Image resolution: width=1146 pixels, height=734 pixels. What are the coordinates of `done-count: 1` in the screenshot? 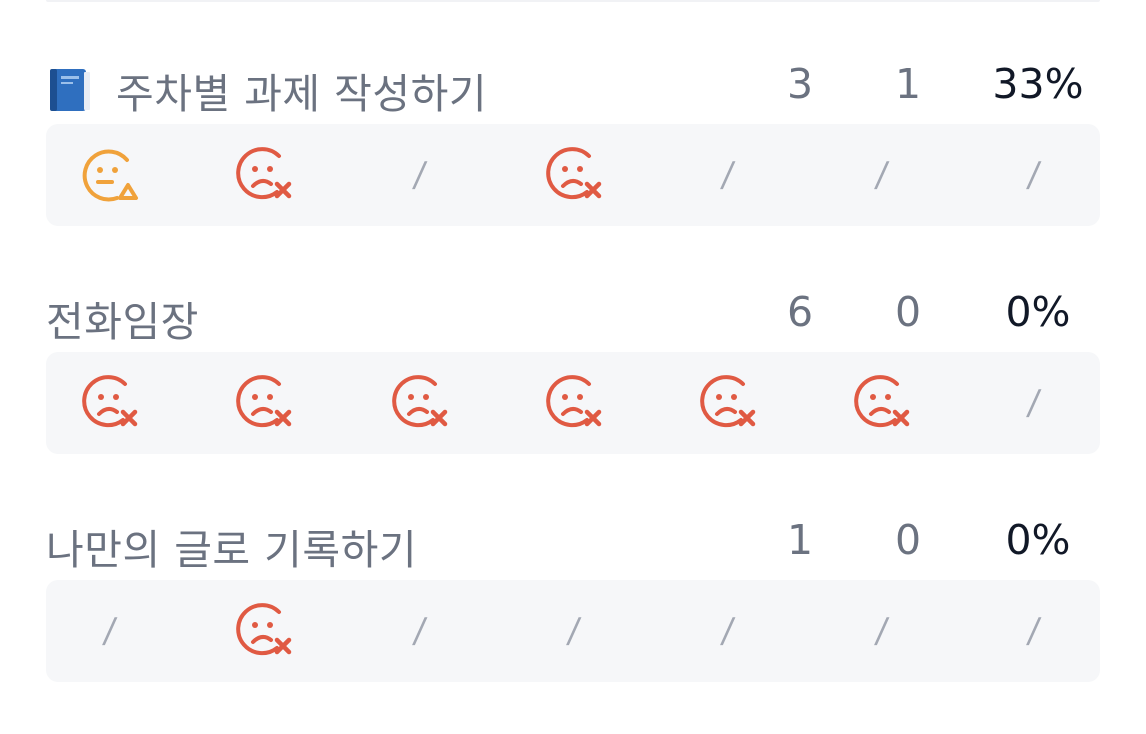 It's located at (908, 84).